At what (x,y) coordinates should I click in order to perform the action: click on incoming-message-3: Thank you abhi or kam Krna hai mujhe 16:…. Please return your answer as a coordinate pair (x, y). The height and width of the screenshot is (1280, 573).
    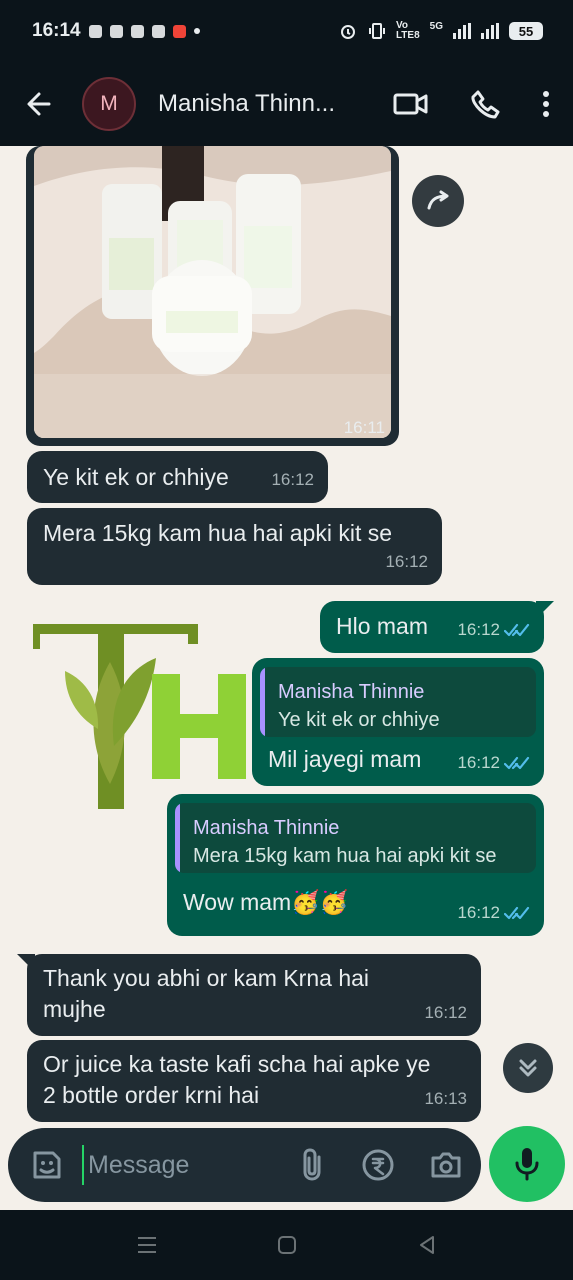
    Looking at the image, I should click on (249, 995).